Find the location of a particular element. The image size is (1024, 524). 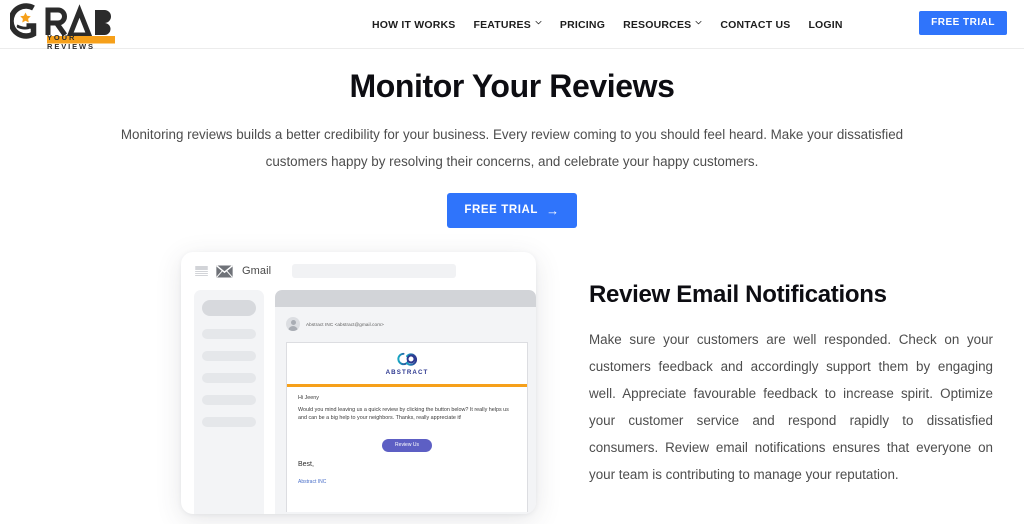

gmail-sidebar is located at coordinates (229, 402).